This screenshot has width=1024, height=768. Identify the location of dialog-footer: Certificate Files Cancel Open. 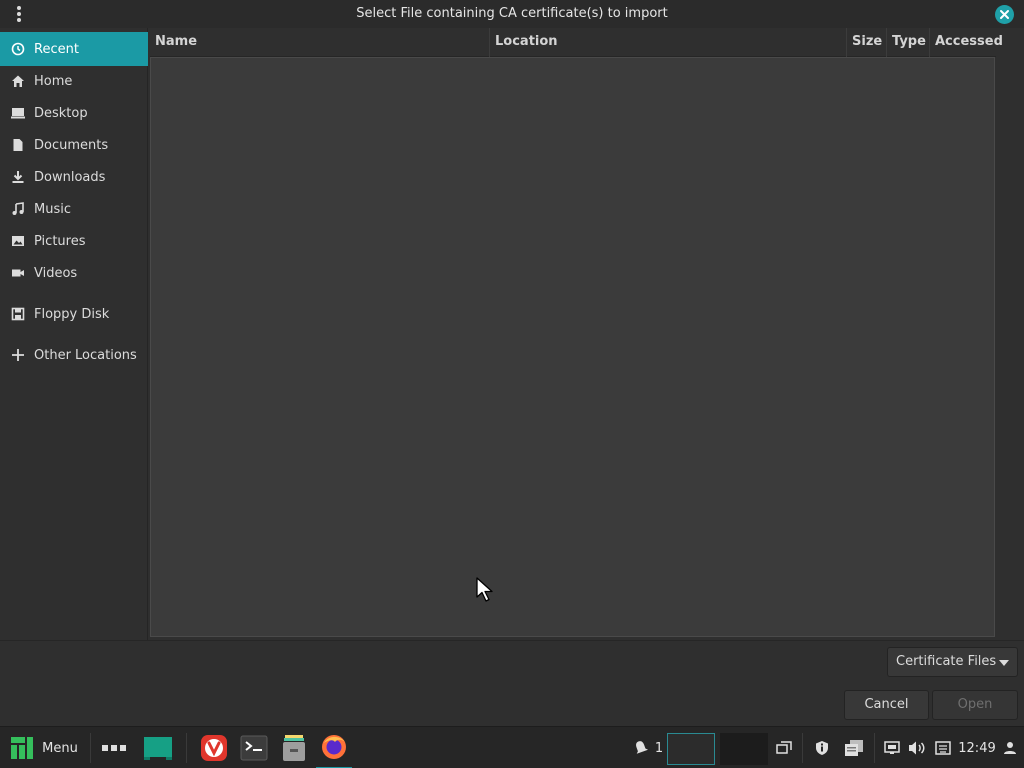
(512, 683).